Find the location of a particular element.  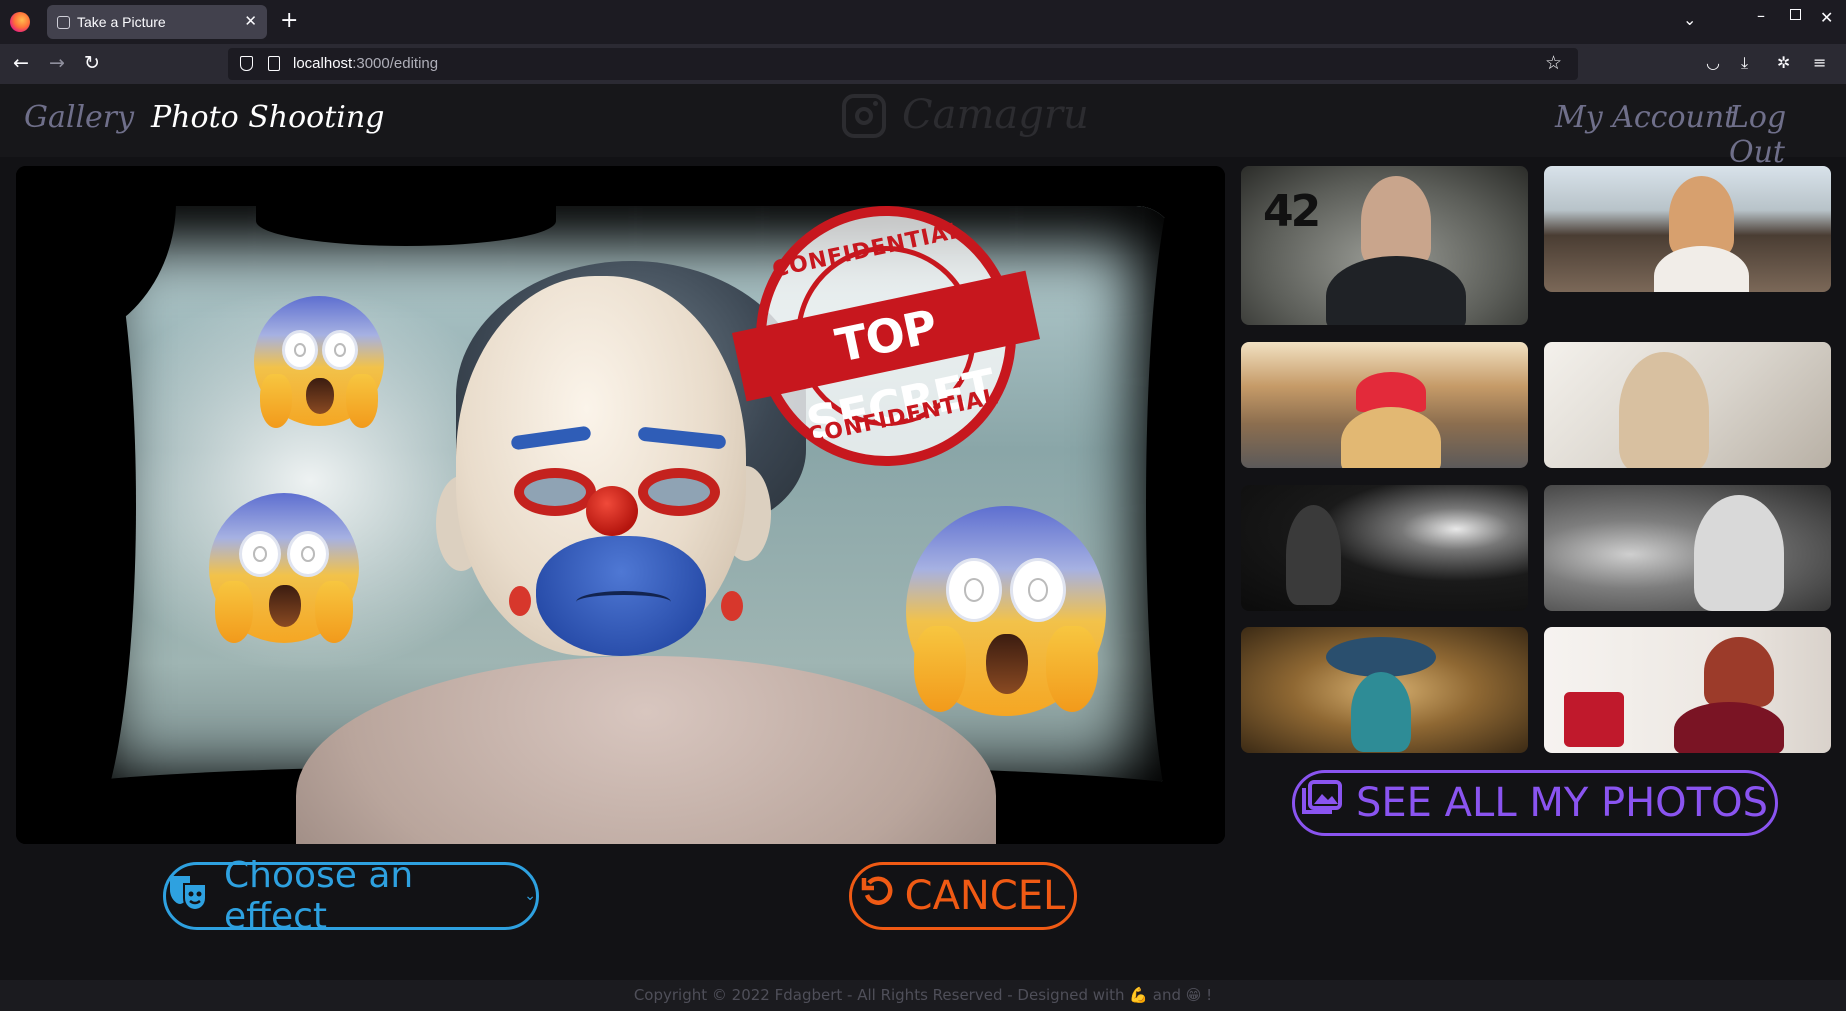

grunge-frame-top is located at coordinates (620, 186).